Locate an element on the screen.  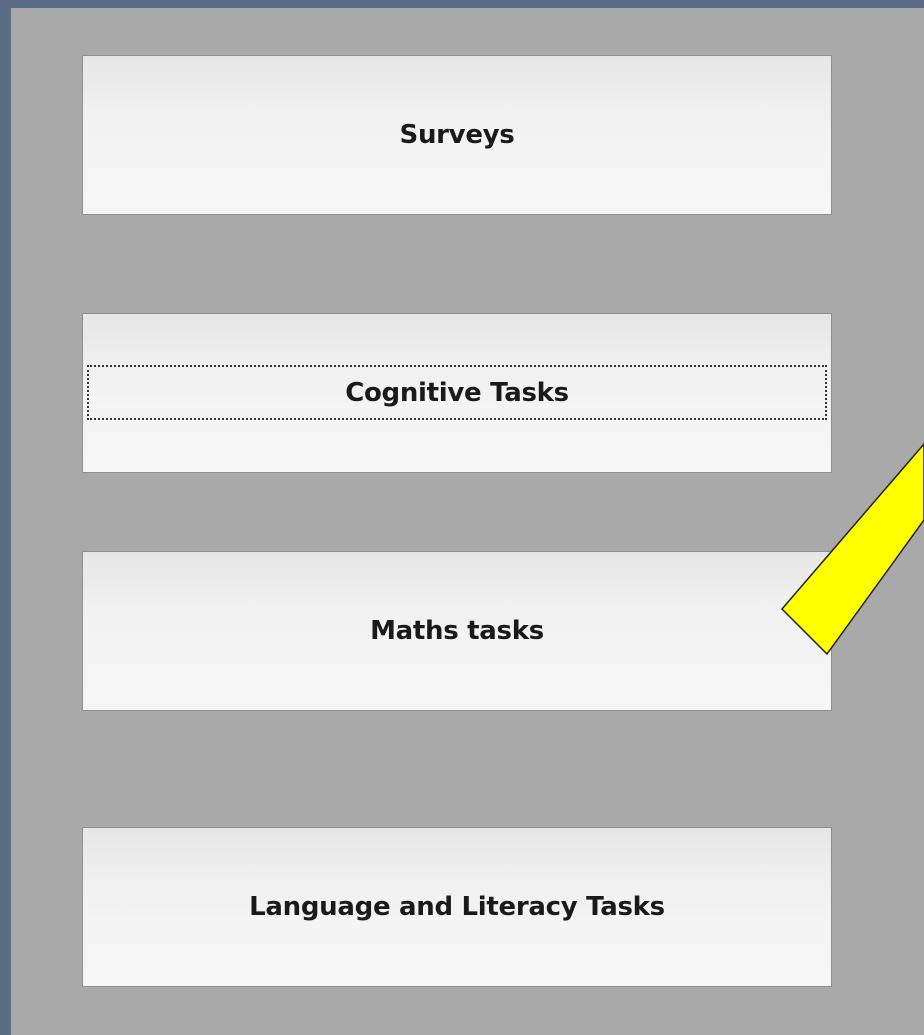
maths-tasks-button: Maths tasks is located at coordinates (457, 631).